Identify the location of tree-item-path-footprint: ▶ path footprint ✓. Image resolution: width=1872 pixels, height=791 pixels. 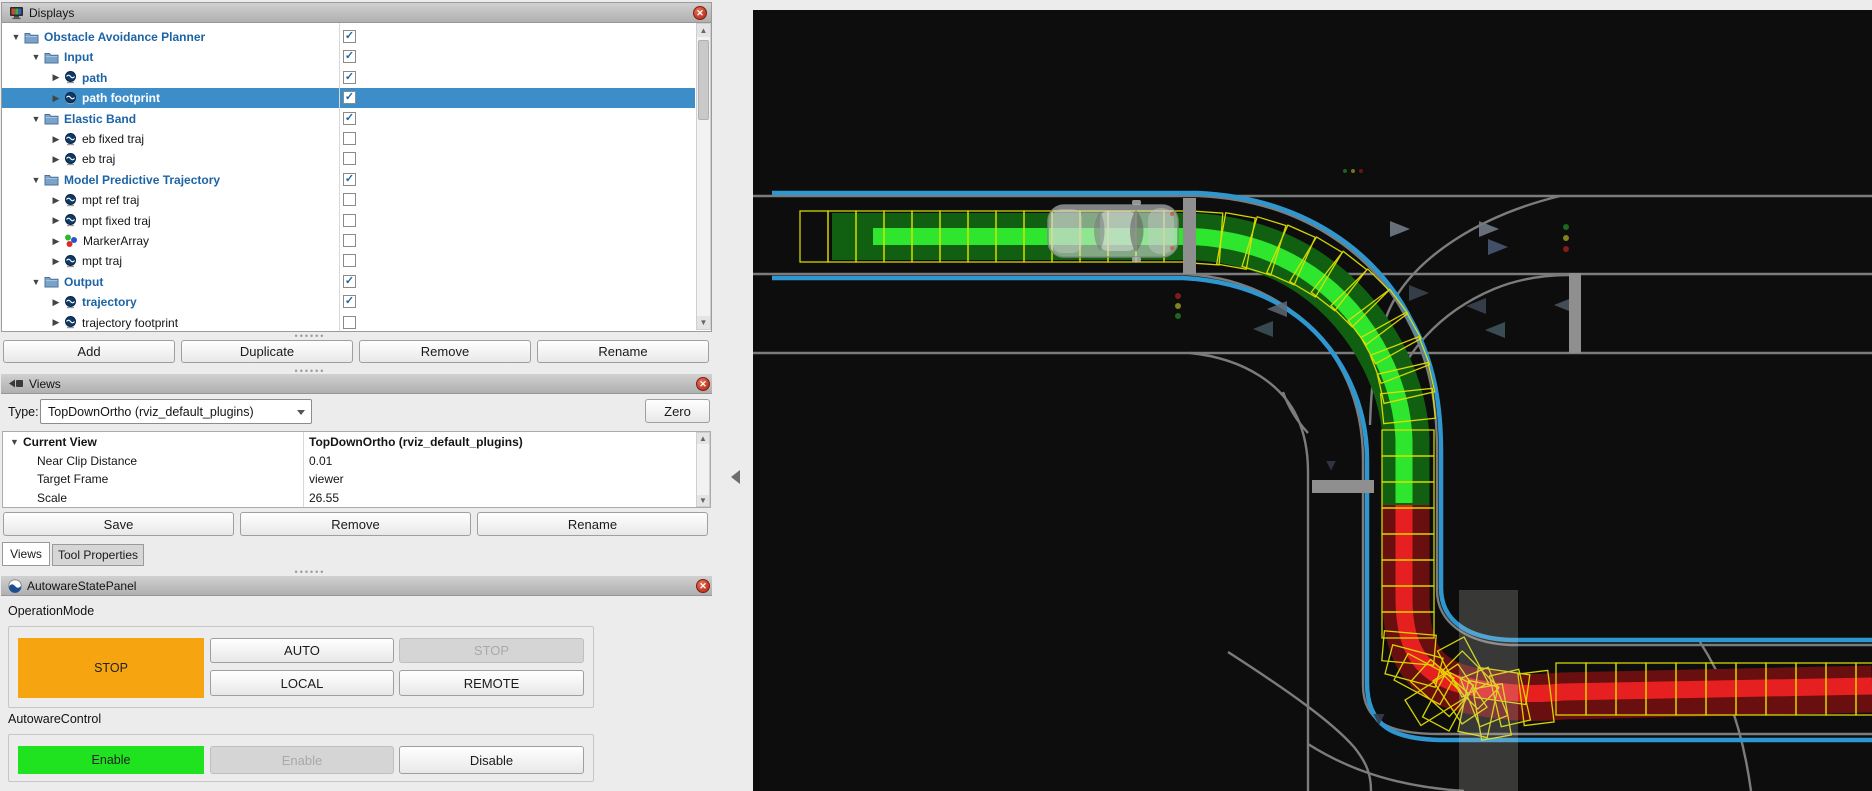
(348, 98).